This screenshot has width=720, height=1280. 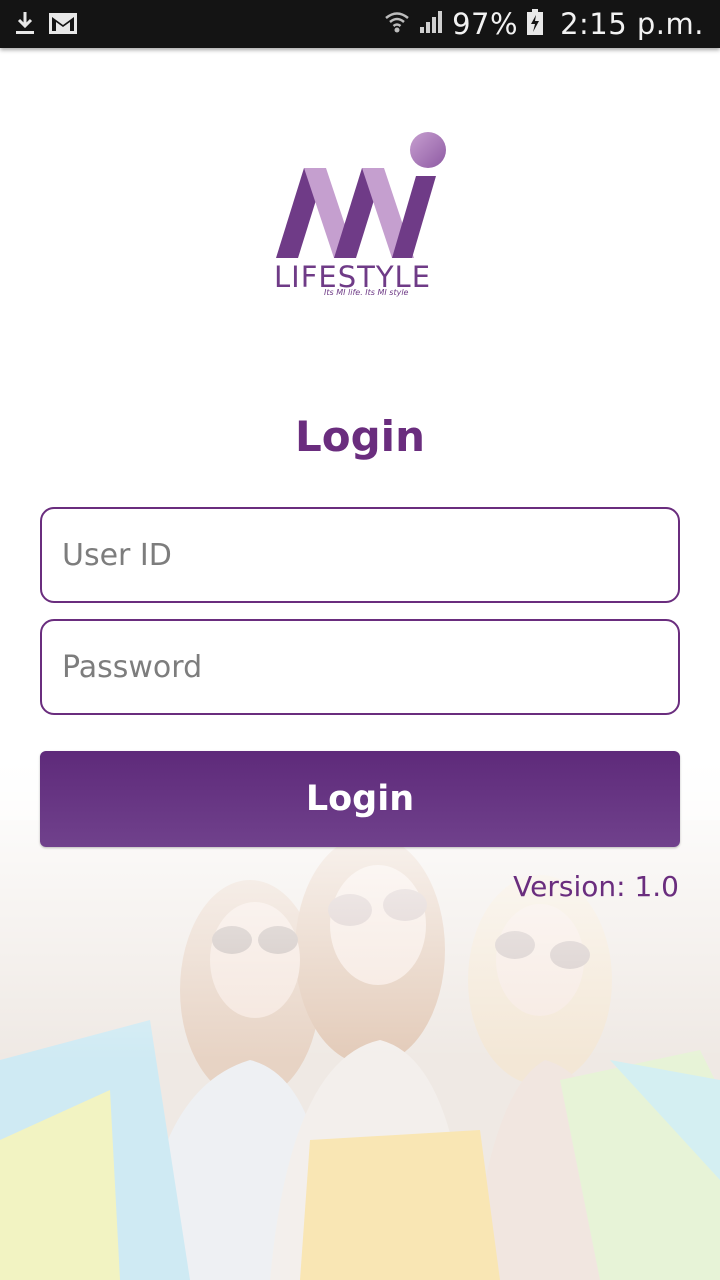 What do you see at coordinates (25, 25) in the screenshot?
I see `download-icon` at bounding box center [25, 25].